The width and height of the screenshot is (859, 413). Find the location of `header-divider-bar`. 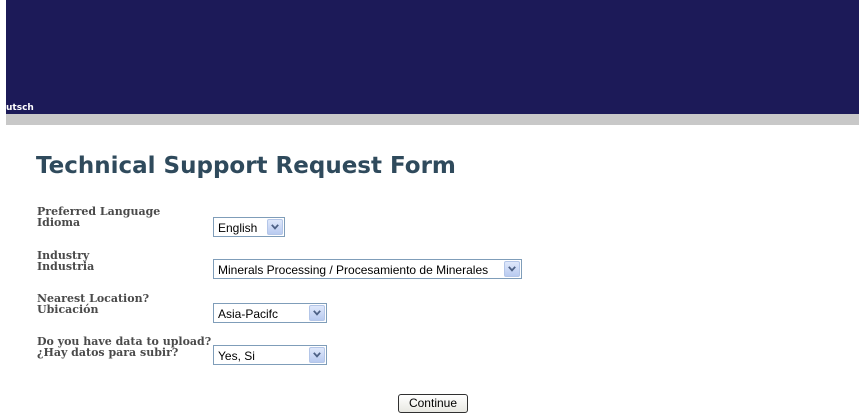

header-divider-bar is located at coordinates (432, 119).